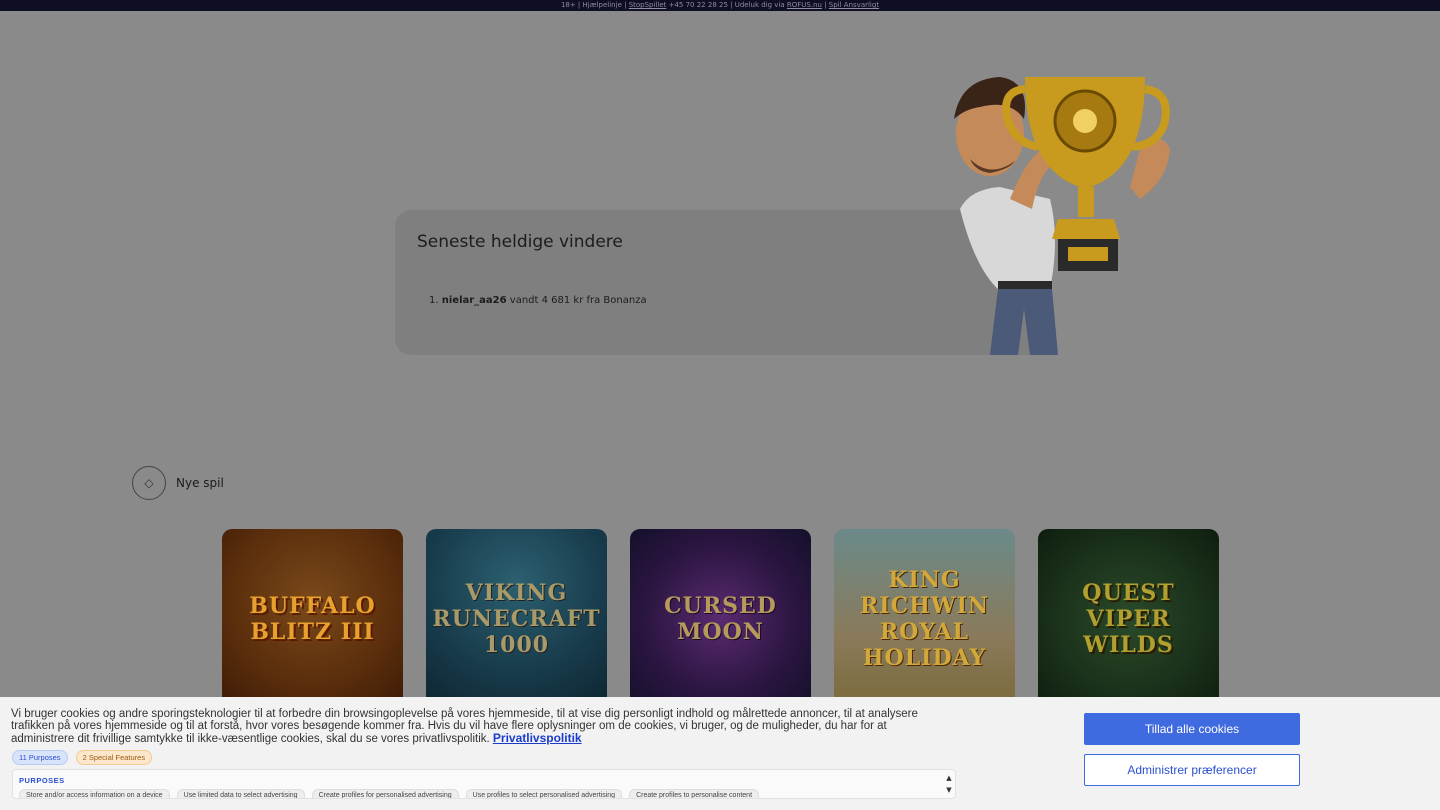 The height and width of the screenshot is (810, 1440). I want to click on purposes-scrollbar: ▲ ▼, so click(949, 785).